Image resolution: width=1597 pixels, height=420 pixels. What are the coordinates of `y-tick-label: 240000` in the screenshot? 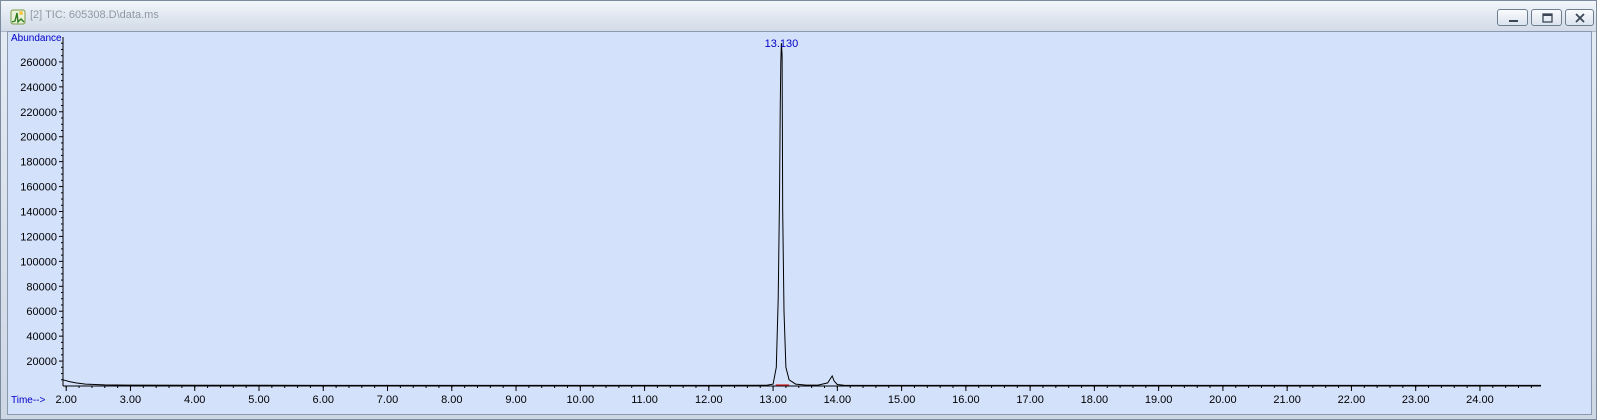 It's located at (38, 88).